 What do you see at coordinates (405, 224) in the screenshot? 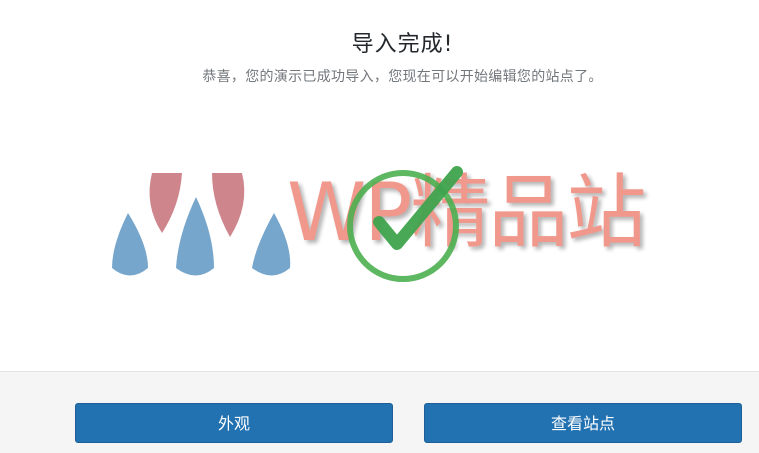
I see `checkmark-circle-icon` at bounding box center [405, 224].